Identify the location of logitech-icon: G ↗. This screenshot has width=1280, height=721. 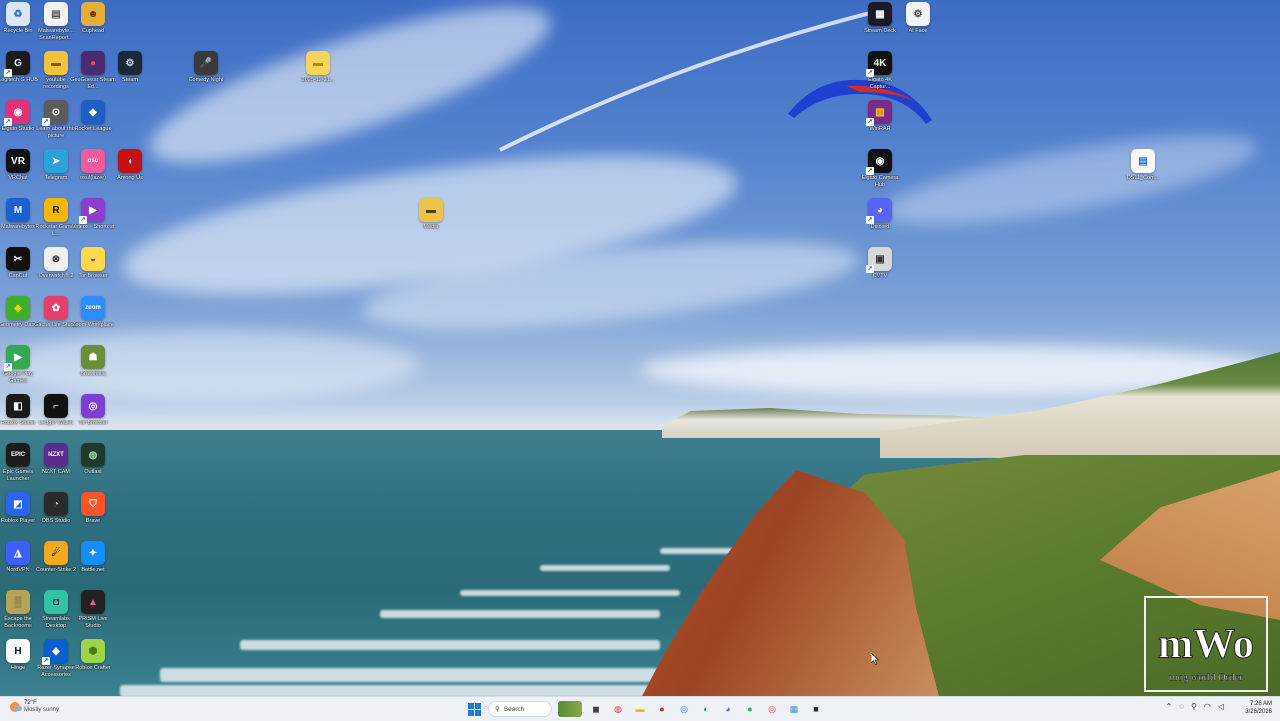
(17, 64).